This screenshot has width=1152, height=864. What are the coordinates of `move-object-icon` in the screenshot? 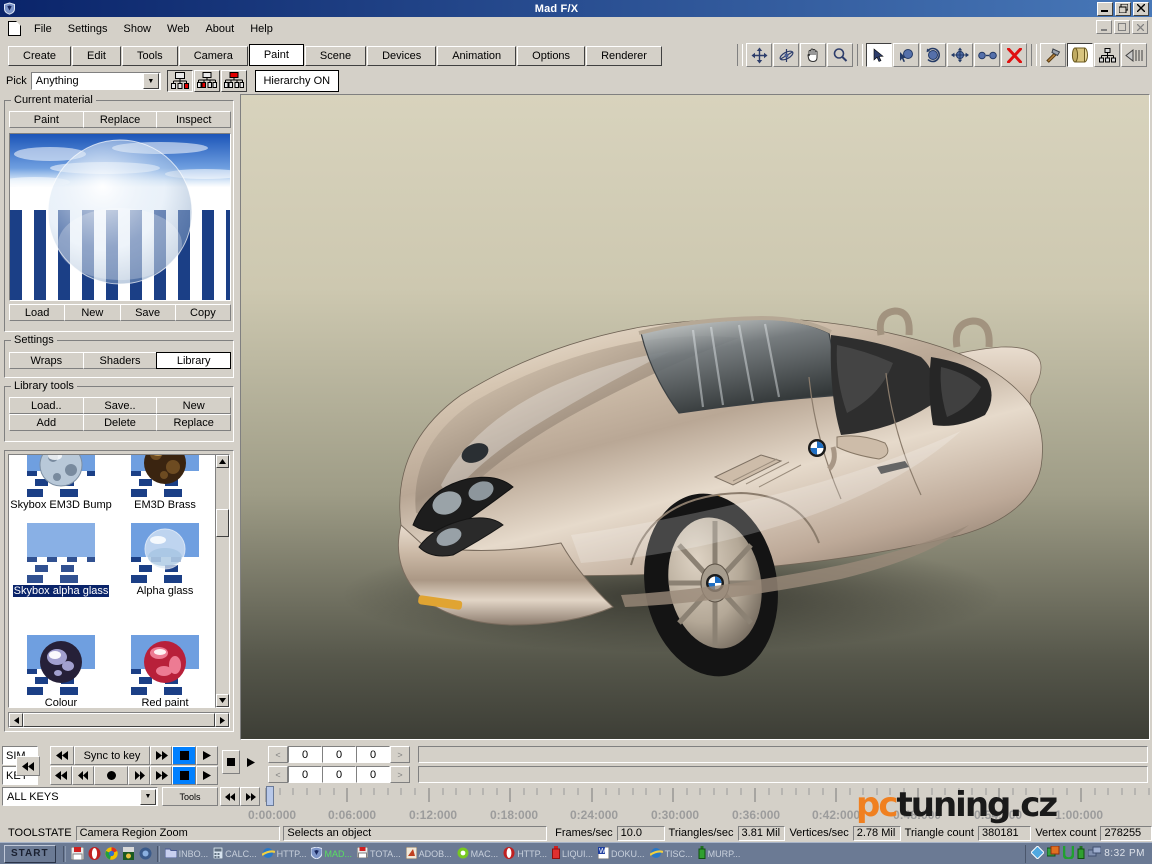 It's located at (960, 55).